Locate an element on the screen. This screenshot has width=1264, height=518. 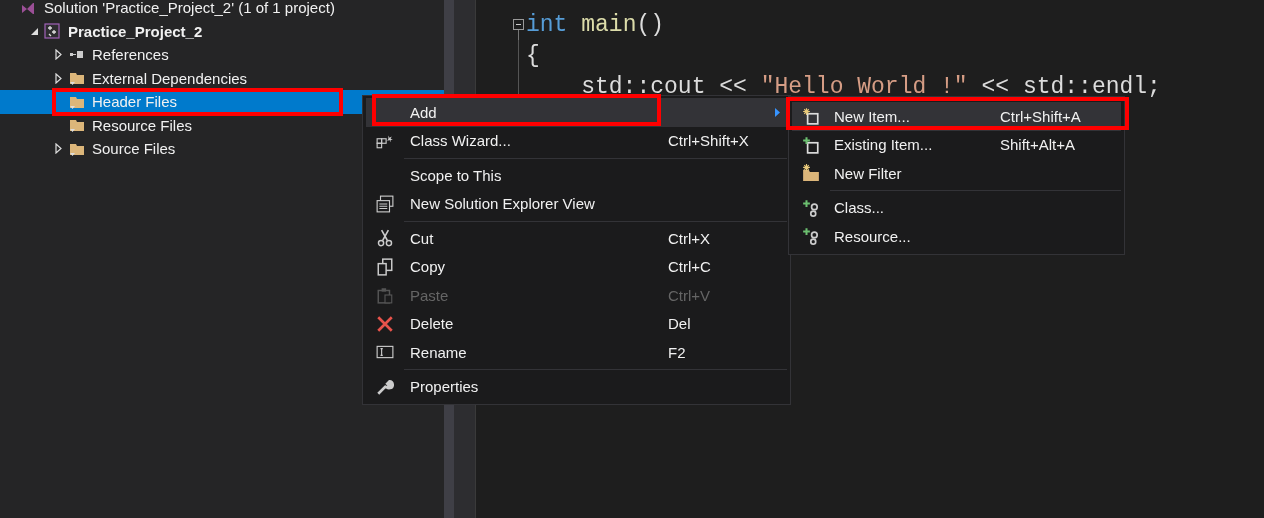
menu-label: New Filter is located at coordinates (868, 173).